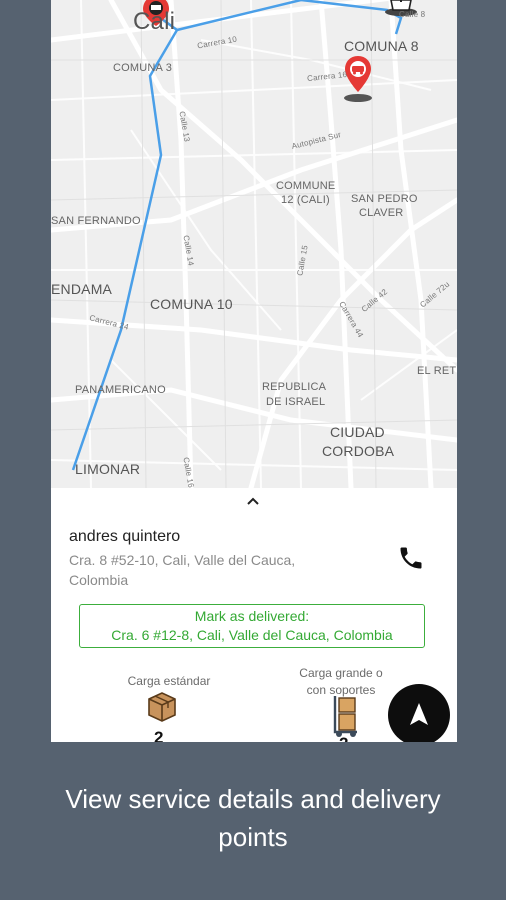 This screenshot has height=900, width=506. Describe the element at coordinates (358, 451) in the screenshot. I see `map-label-ciudad-cordoba-line2: CORDOBA` at that location.